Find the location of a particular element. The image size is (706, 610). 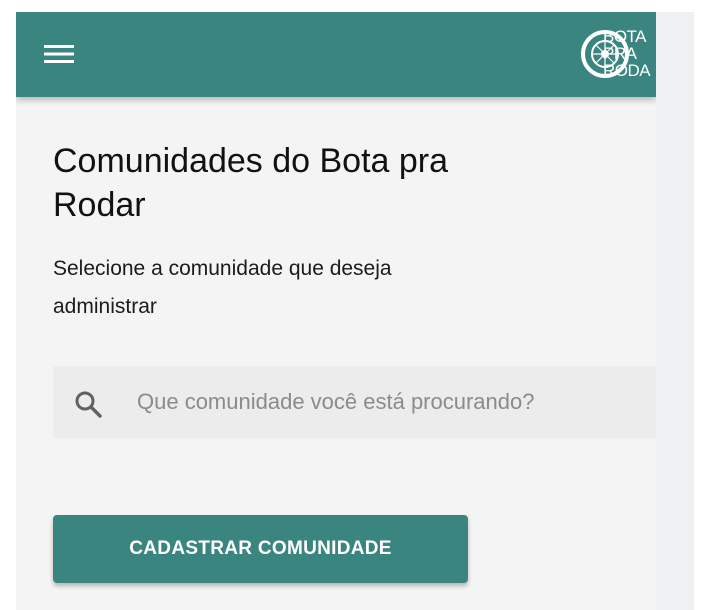

app-bar: BOTA PRA RODA is located at coordinates (336, 54).